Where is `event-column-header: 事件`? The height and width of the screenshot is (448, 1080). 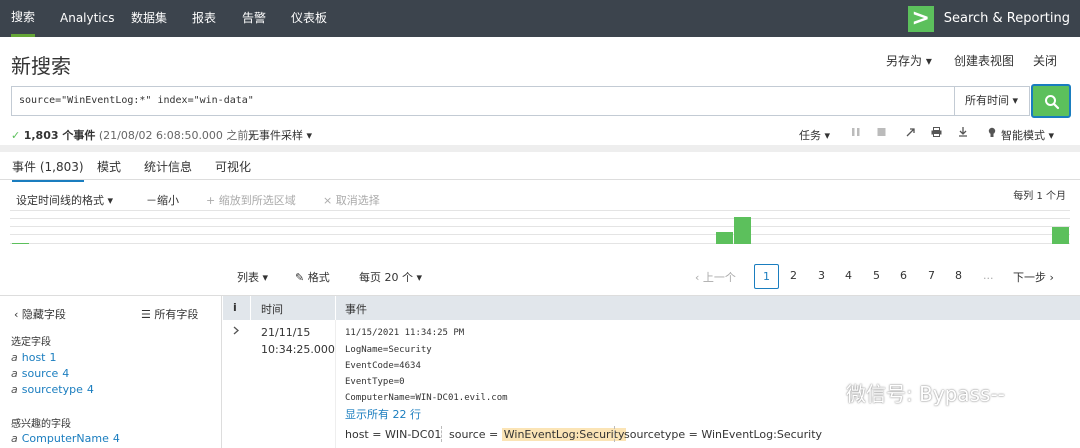
event-column-header: 事件 is located at coordinates (356, 309).